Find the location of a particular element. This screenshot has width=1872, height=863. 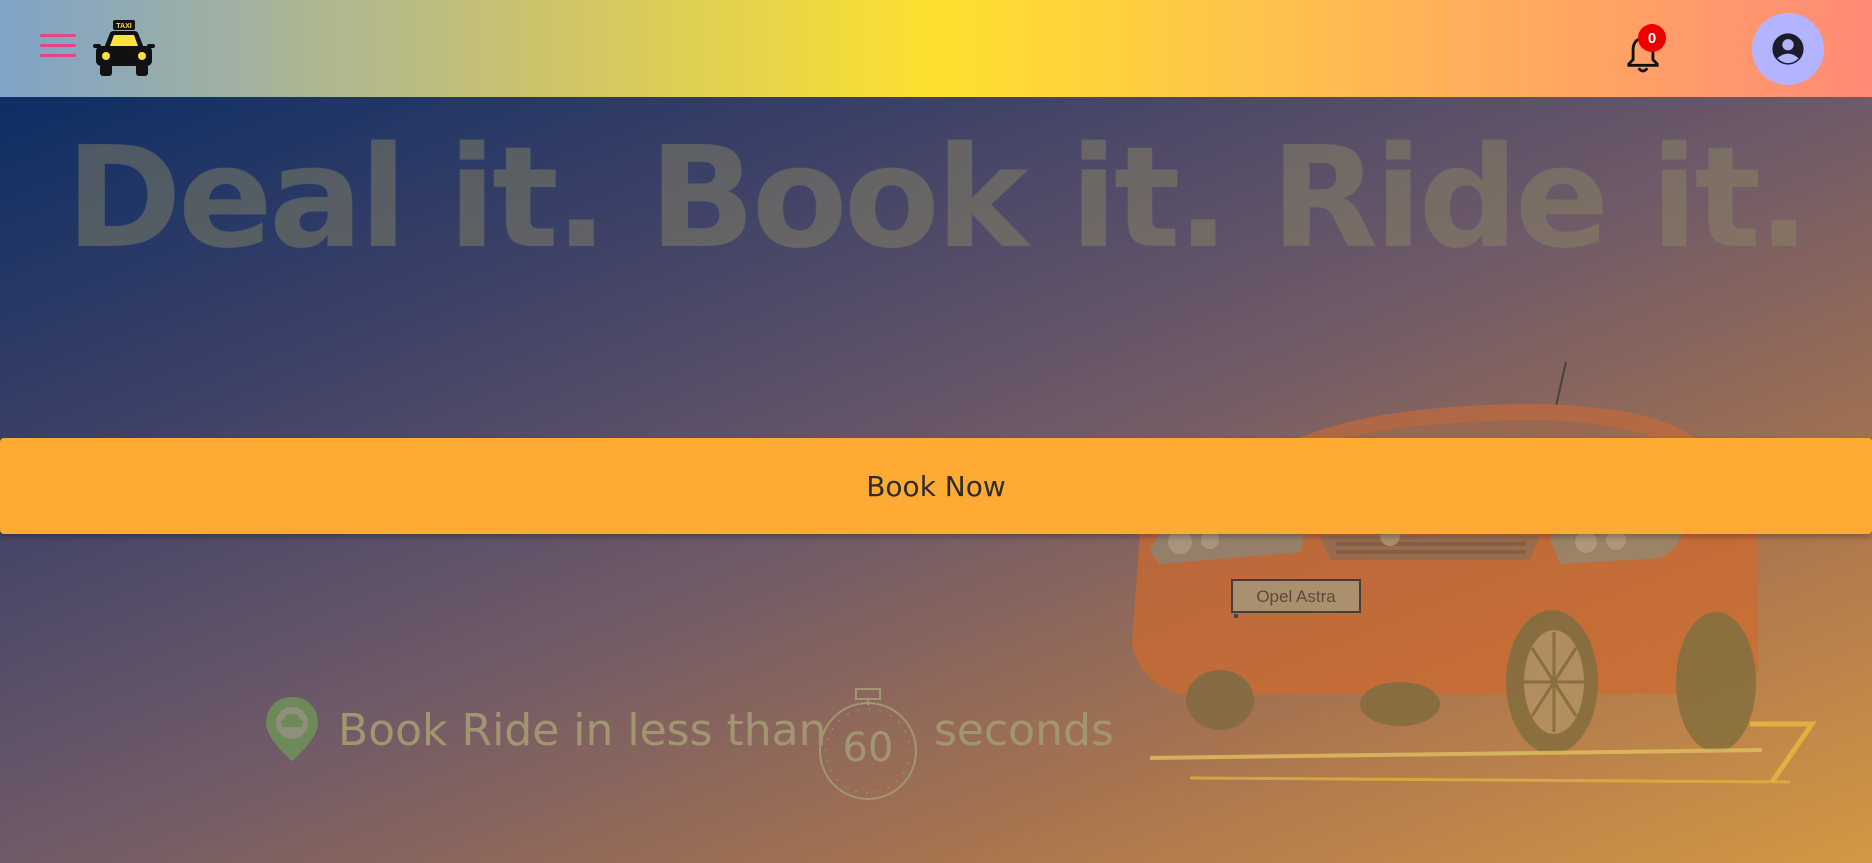

notification-count-badge: 0 is located at coordinates (1652, 38).